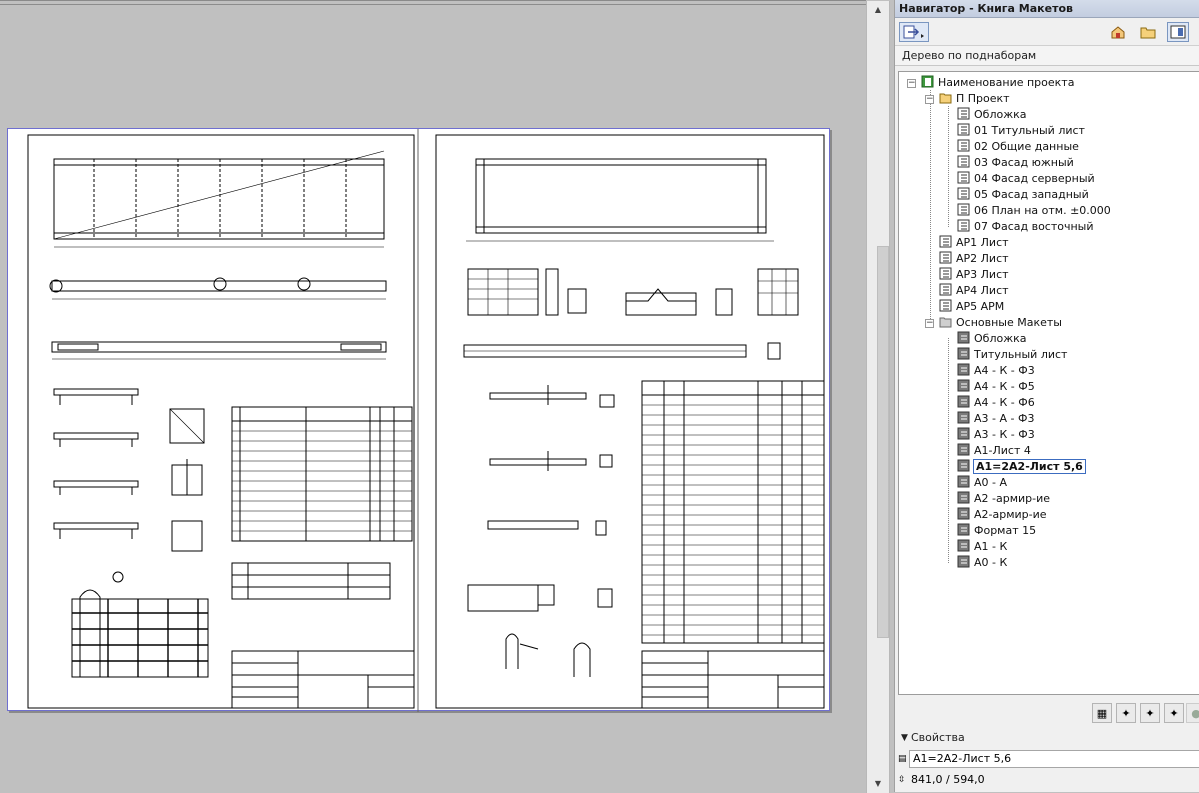  I want to click on layout-settings-button, so click(914, 32).